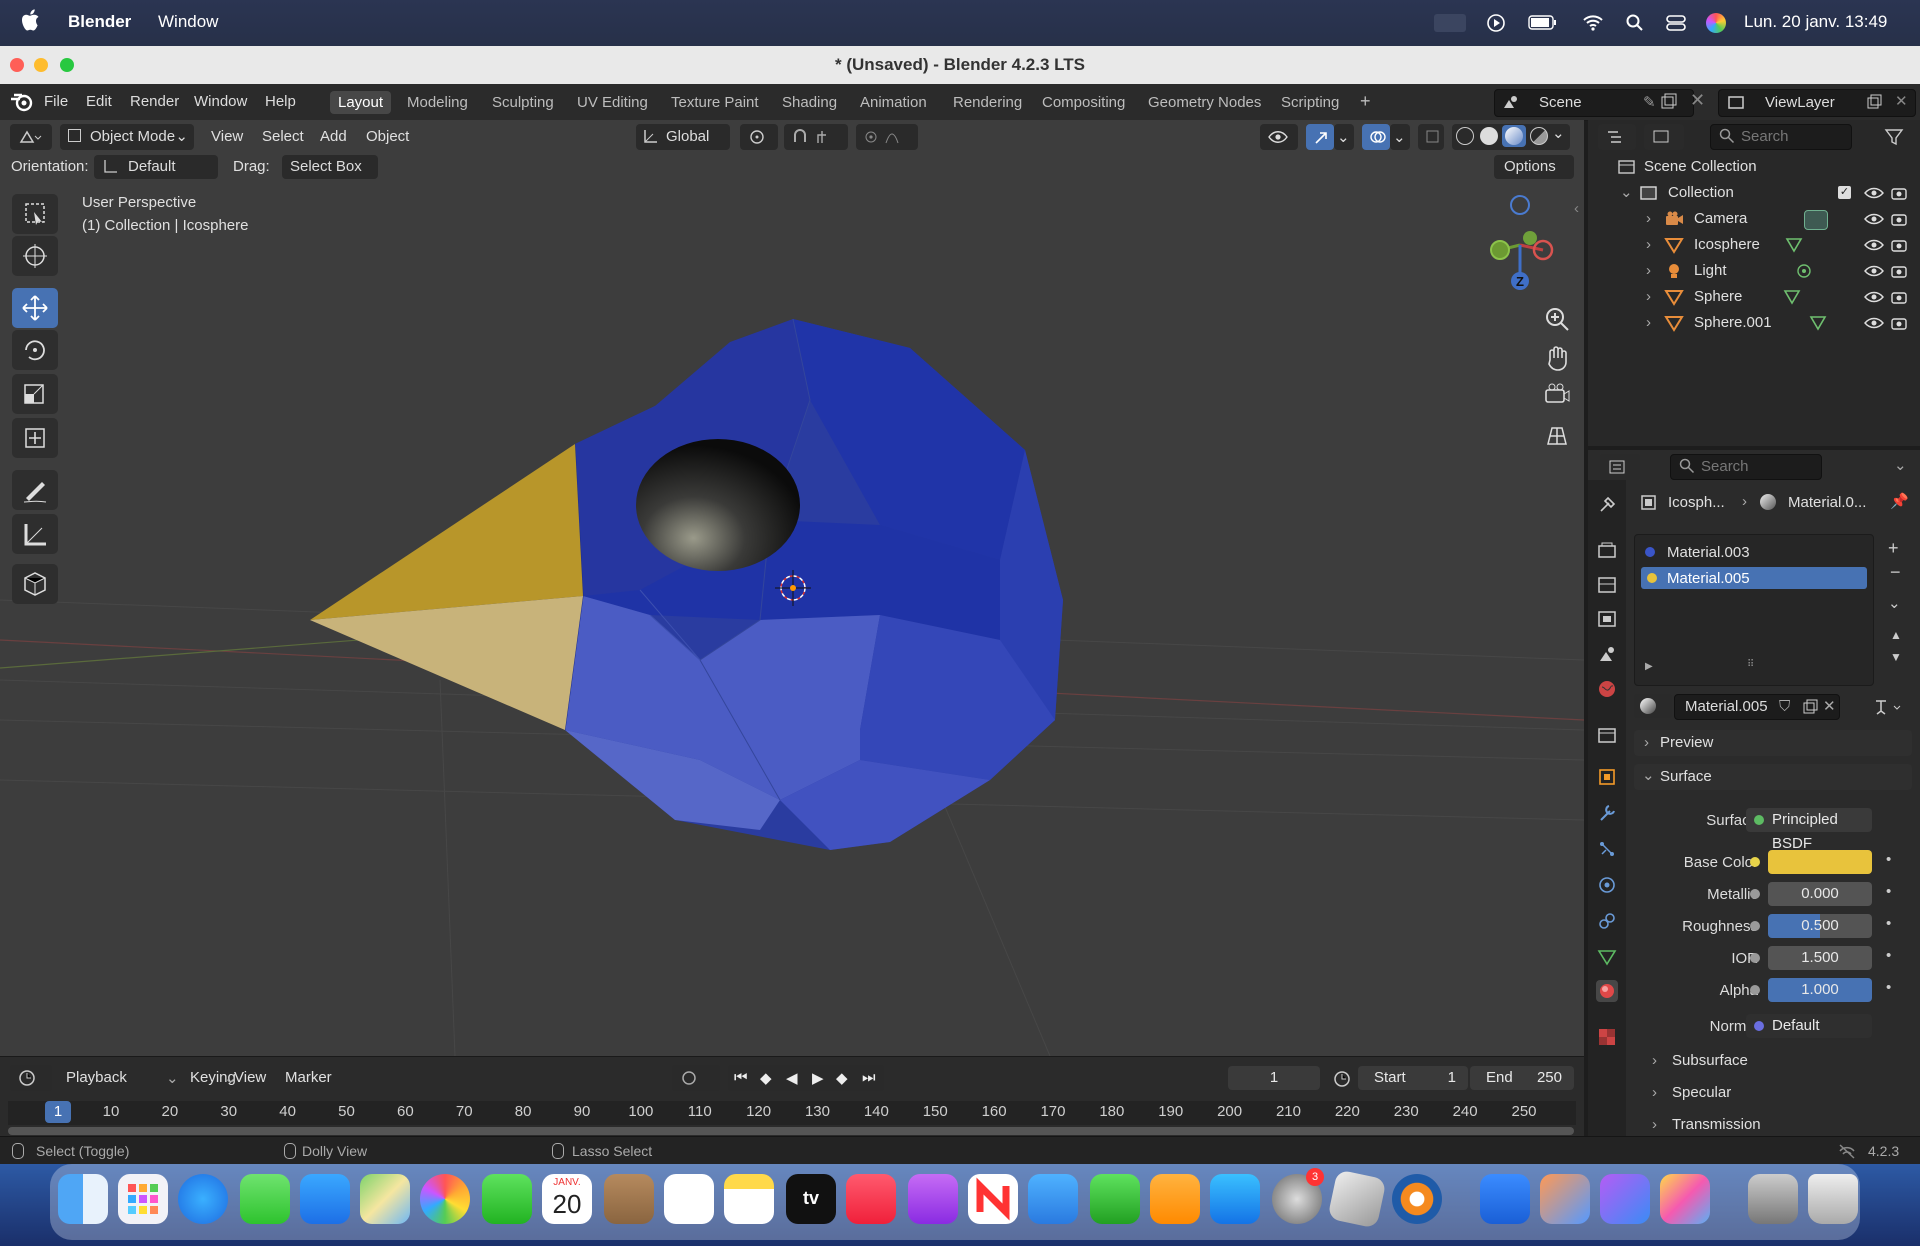 Image resolution: width=1920 pixels, height=1246 pixels. I want to click on menu-object: Object, so click(387, 136).